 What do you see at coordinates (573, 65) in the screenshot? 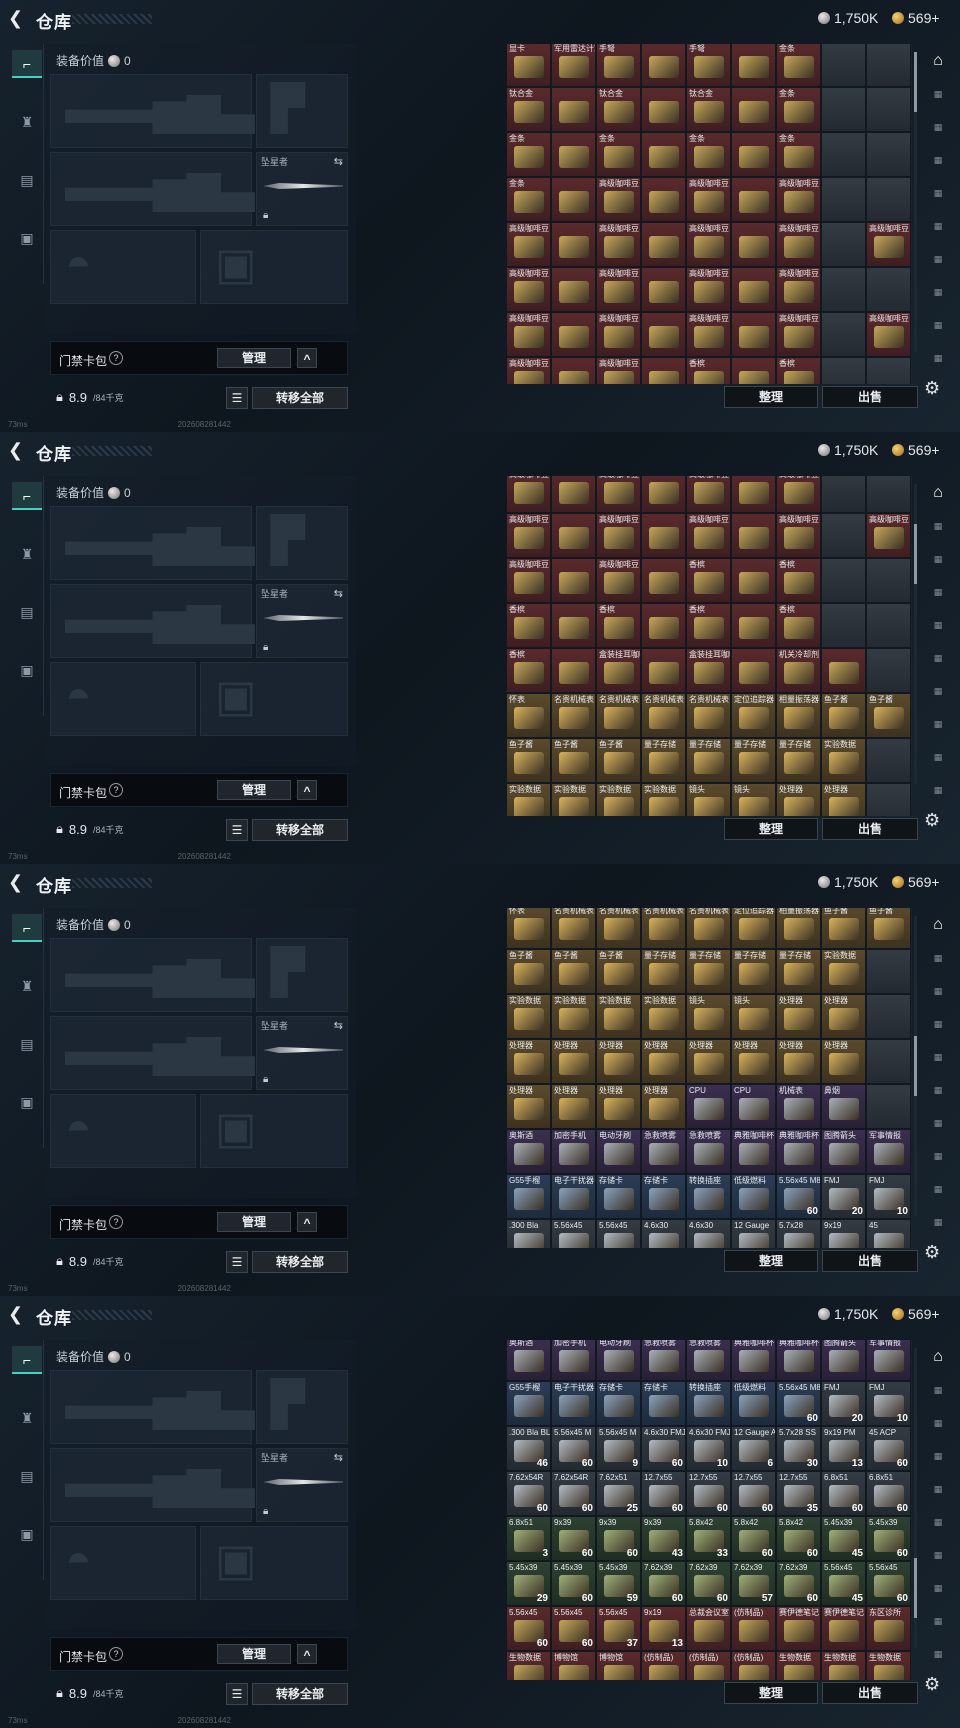
I see `inventory-cell: 军用雷达计算机` at bounding box center [573, 65].